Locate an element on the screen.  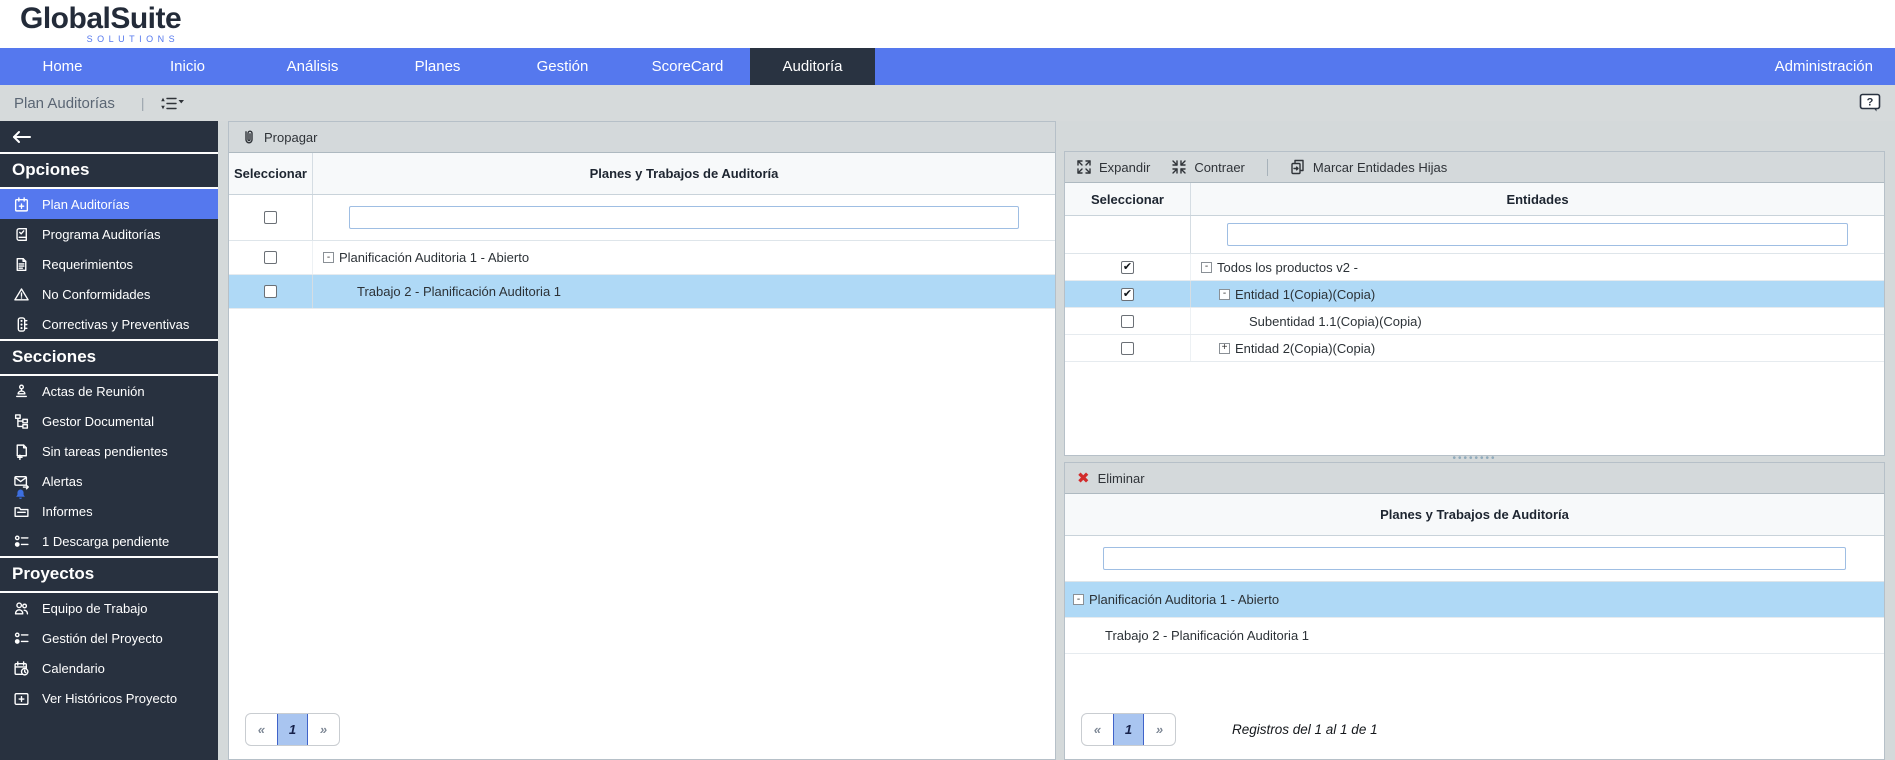
tree-row-subentidad11: Subentidad 1.1(Copia)(Copia) is located at coordinates (1474, 321).